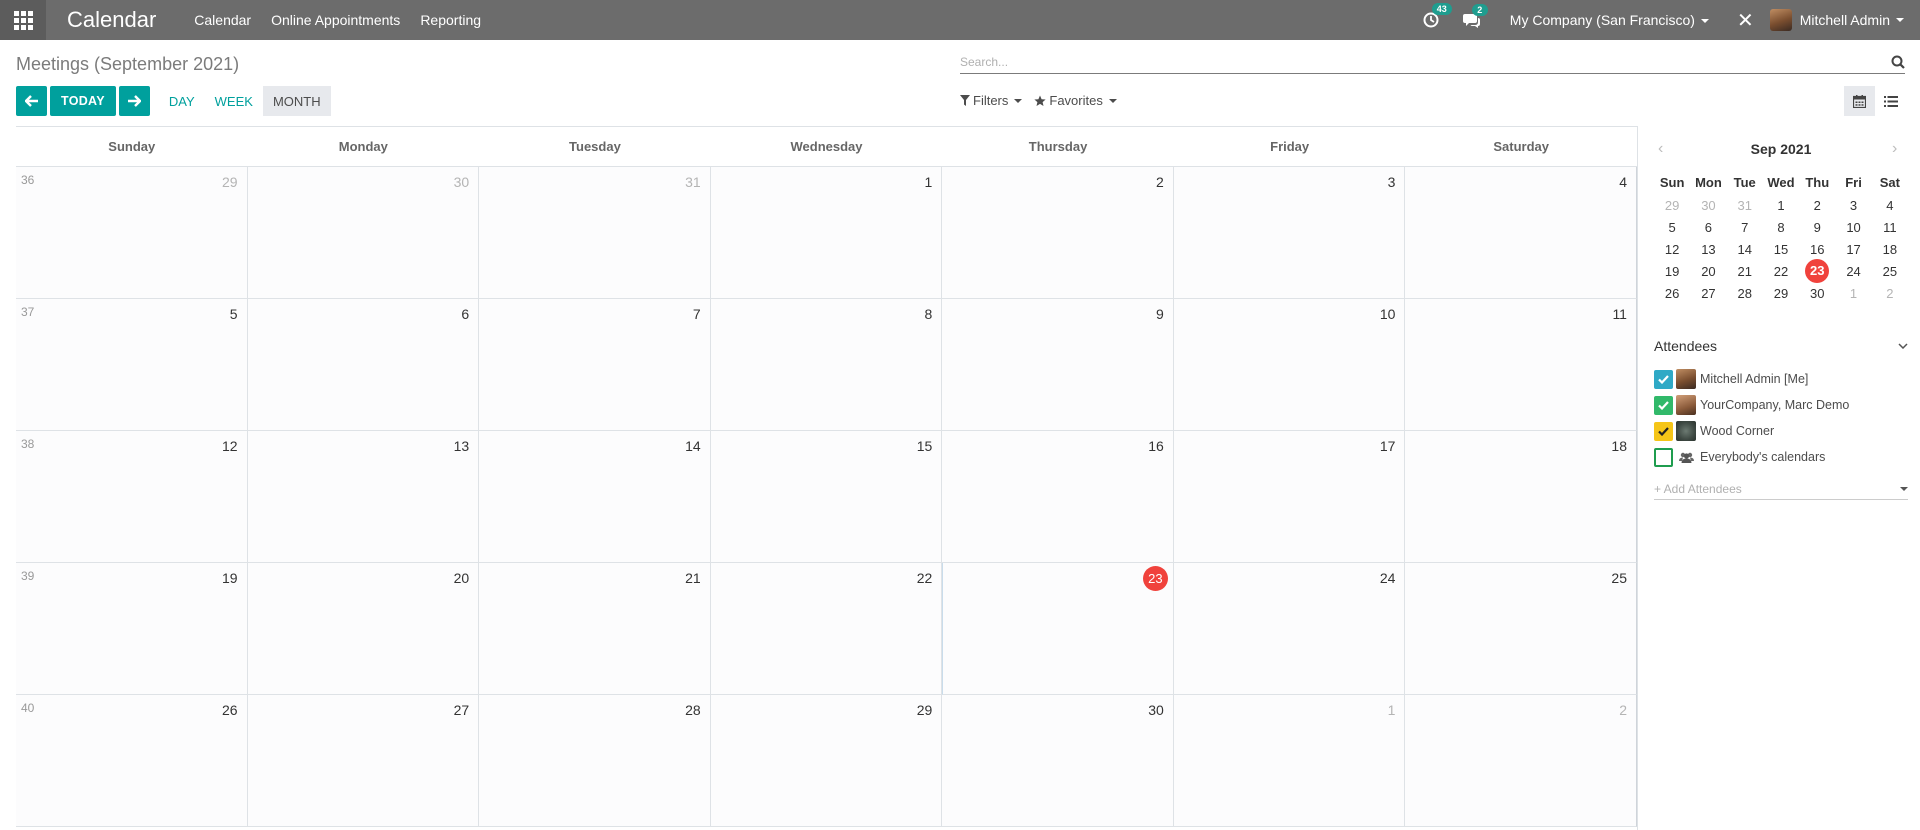  Describe the element at coordinates (1859, 101) in the screenshot. I see `calendar-view-button` at that location.